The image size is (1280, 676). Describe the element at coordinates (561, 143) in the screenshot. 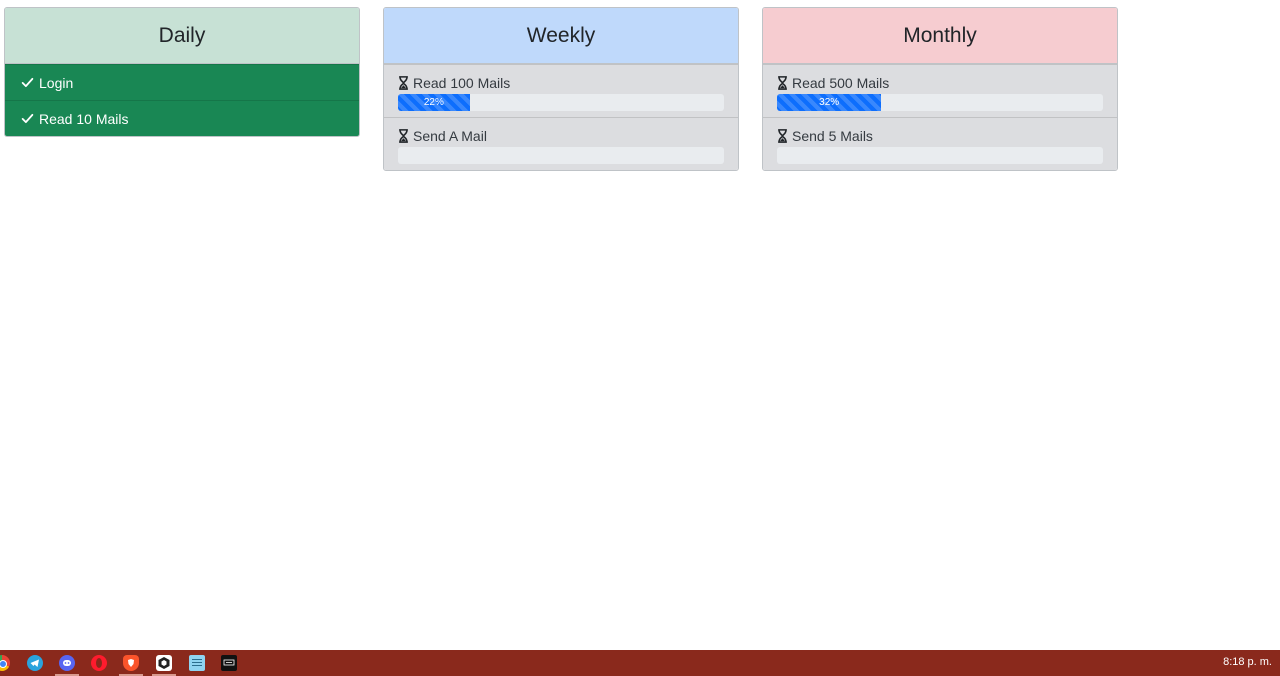

I see `task-send-a-mail: Send A Mail` at that location.